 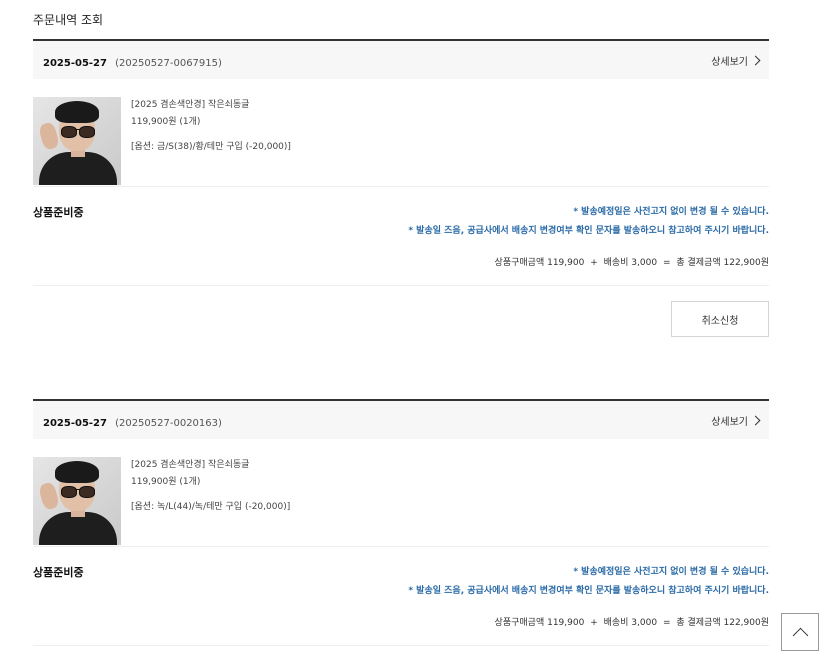 What do you see at coordinates (800, 635) in the screenshot?
I see `chevron-up-icon` at bounding box center [800, 635].